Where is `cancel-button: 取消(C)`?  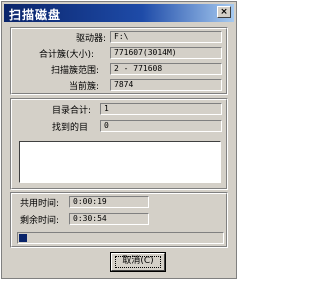
cancel-button: 取消(C) is located at coordinates (138, 262).